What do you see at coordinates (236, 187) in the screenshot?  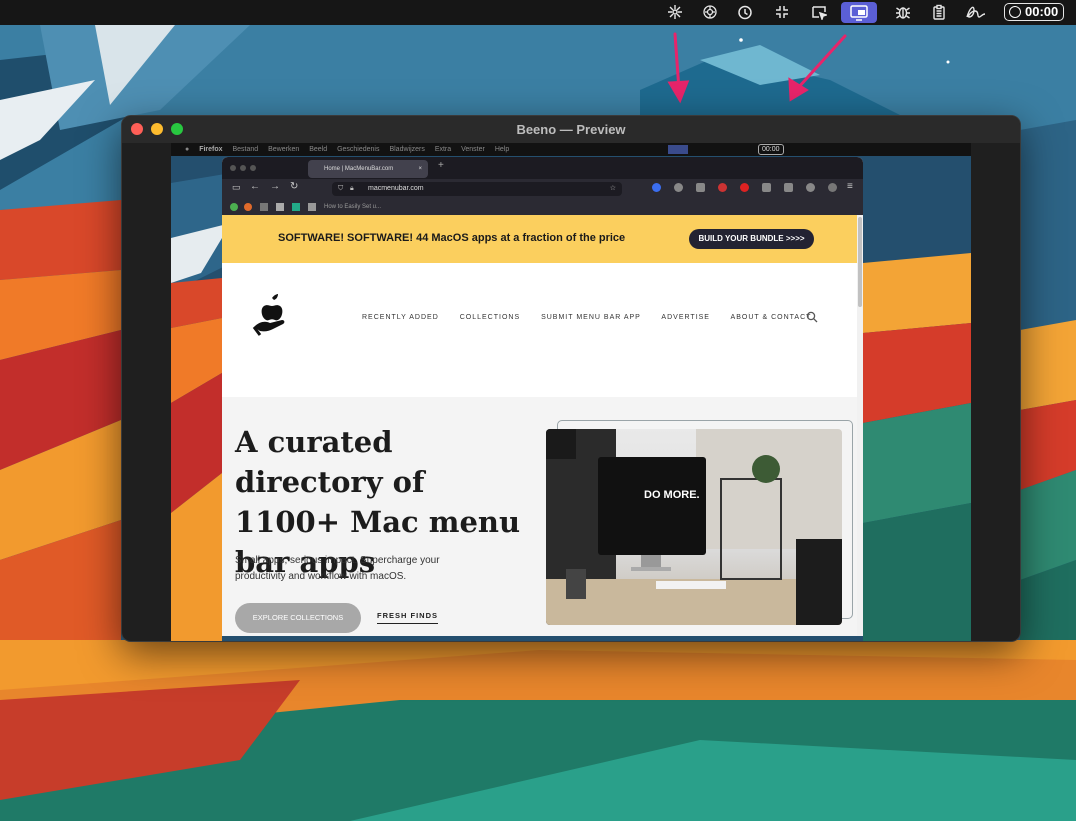 I see `sidebar-icon: ▭` at bounding box center [236, 187].